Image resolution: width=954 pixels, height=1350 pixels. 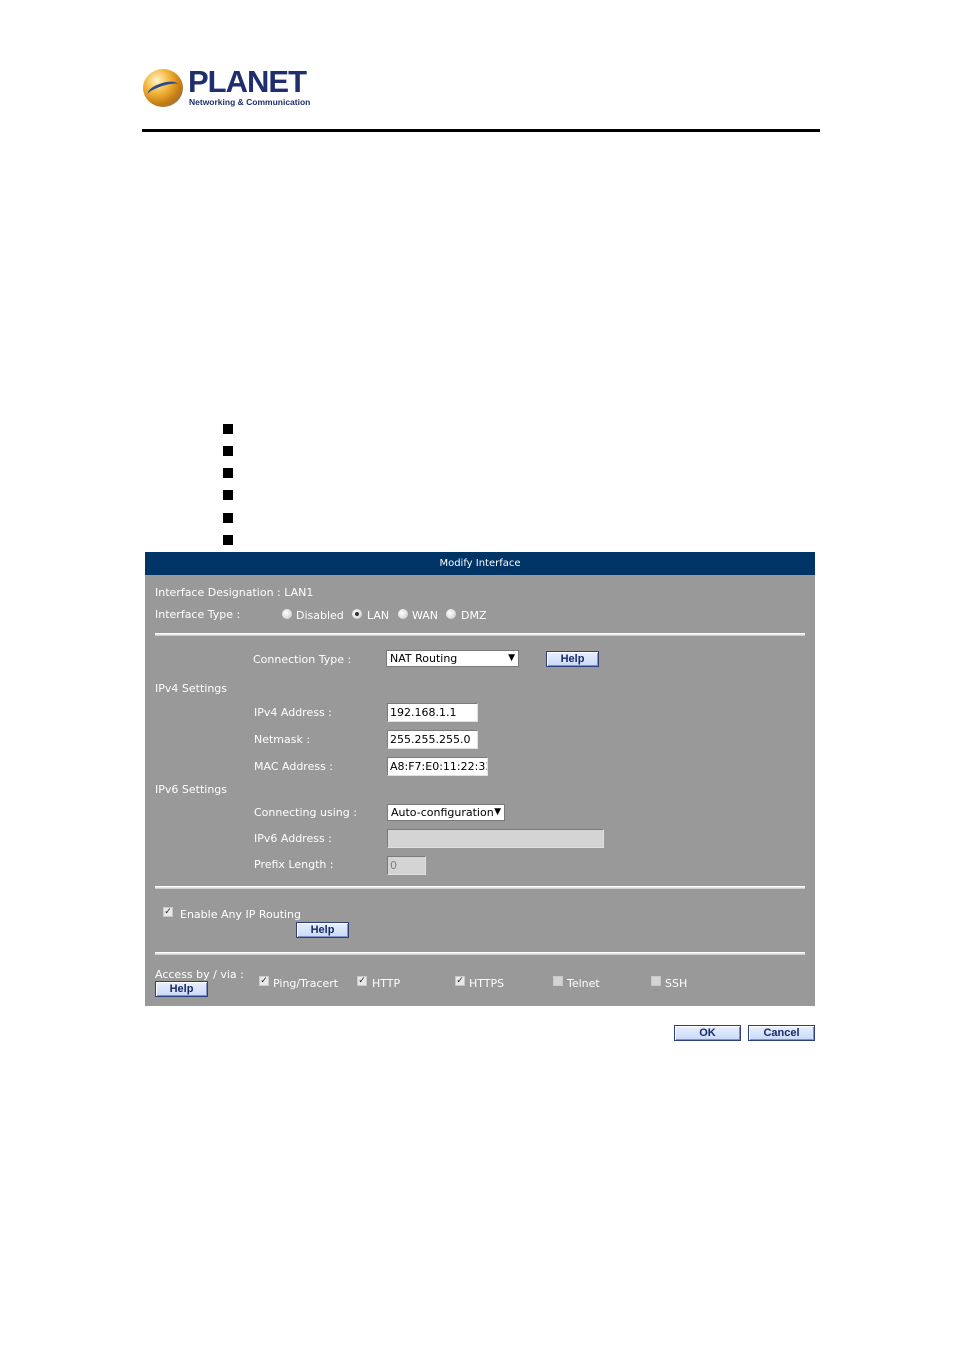 What do you see at coordinates (293, 838) in the screenshot?
I see `ipv6-address-label: IPv6 Address :` at bounding box center [293, 838].